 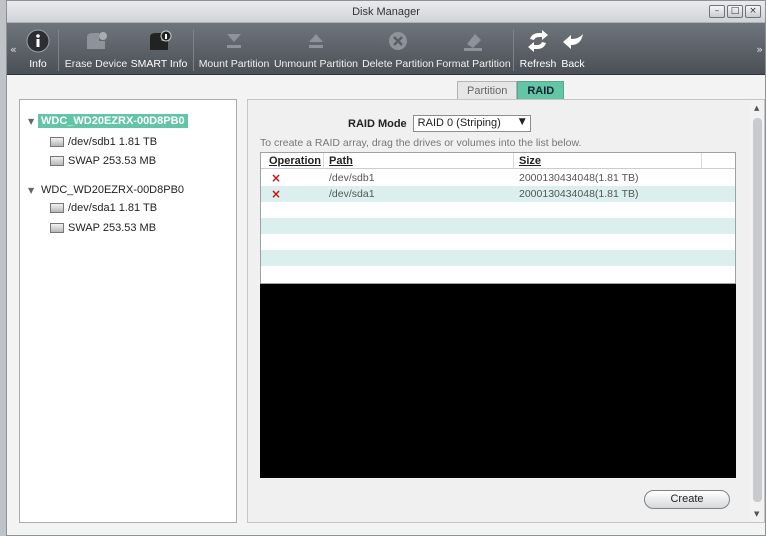 I want to click on delete-partition-button: Delete Partition, so click(x=398, y=50).